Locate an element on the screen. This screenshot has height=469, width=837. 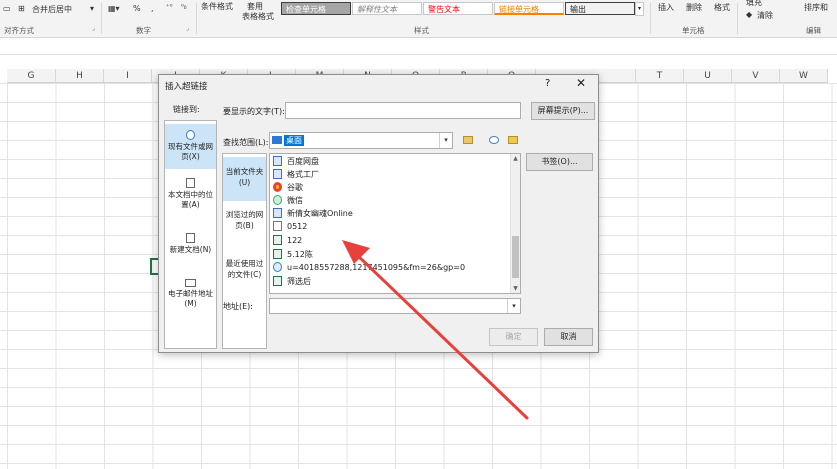
address-label: 地址(E): is located at coordinates (238, 306).